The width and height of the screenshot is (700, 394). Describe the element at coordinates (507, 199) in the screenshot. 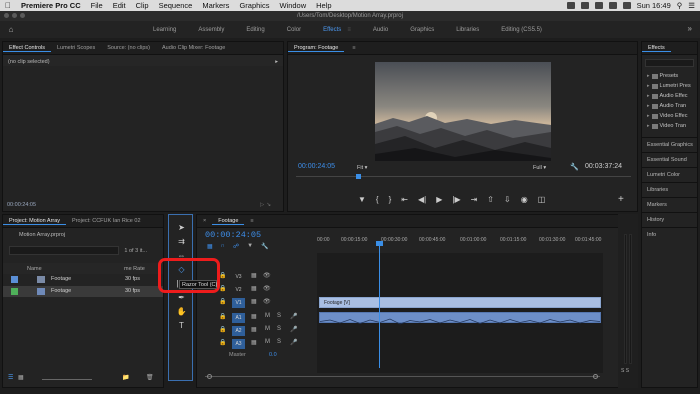

I see `extract-icon: ⇩` at that location.